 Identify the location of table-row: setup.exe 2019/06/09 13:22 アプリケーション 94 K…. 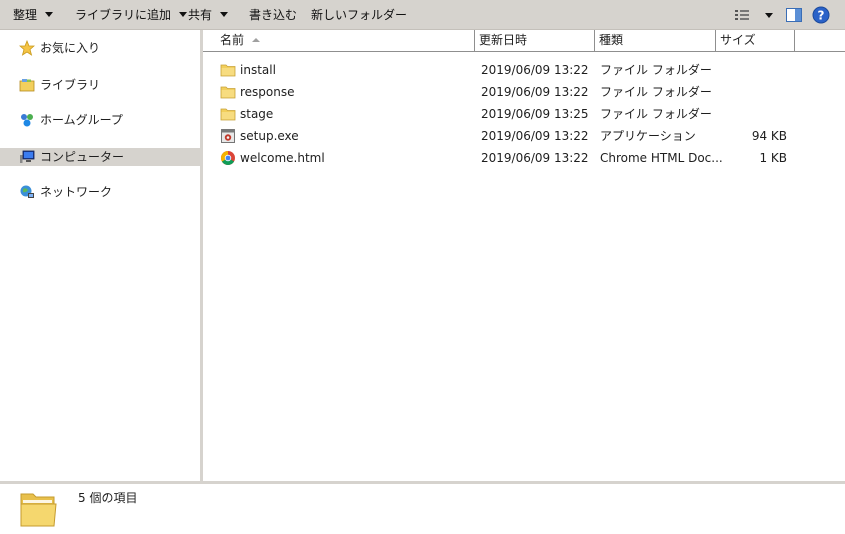
(524, 136).